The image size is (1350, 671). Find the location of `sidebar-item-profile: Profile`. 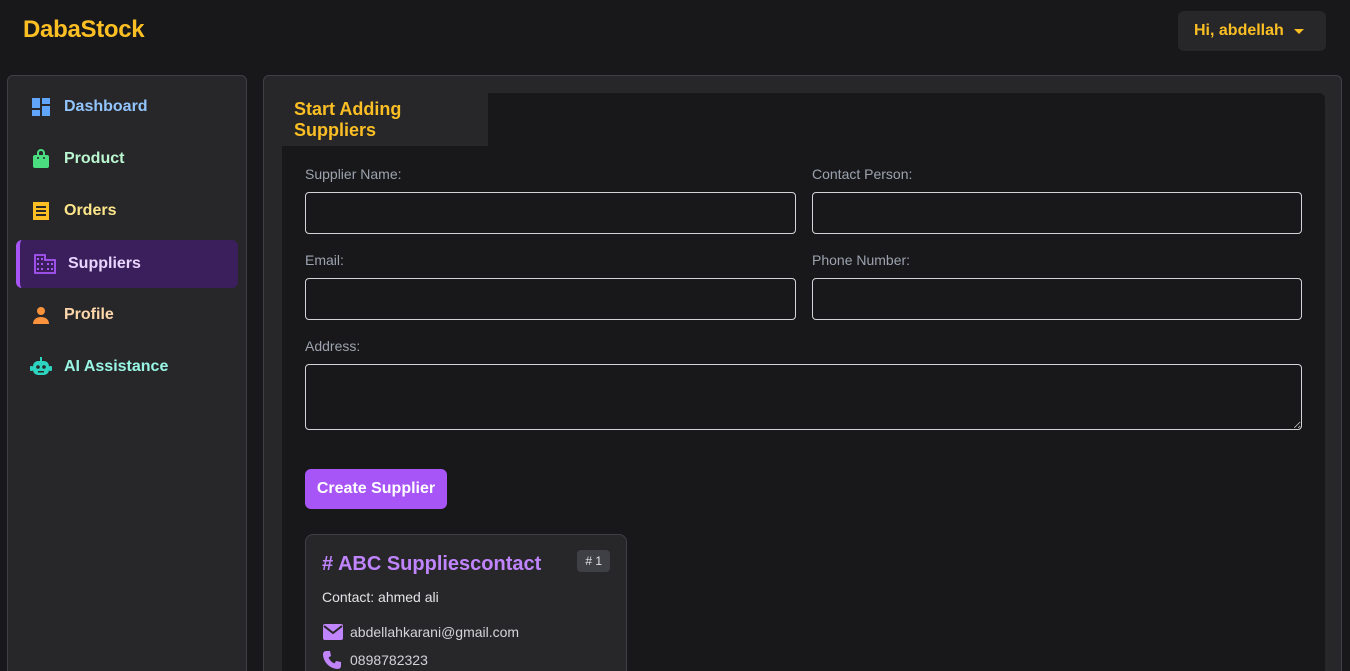

sidebar-item-profile: Profile is located at coordinates (127, 315).